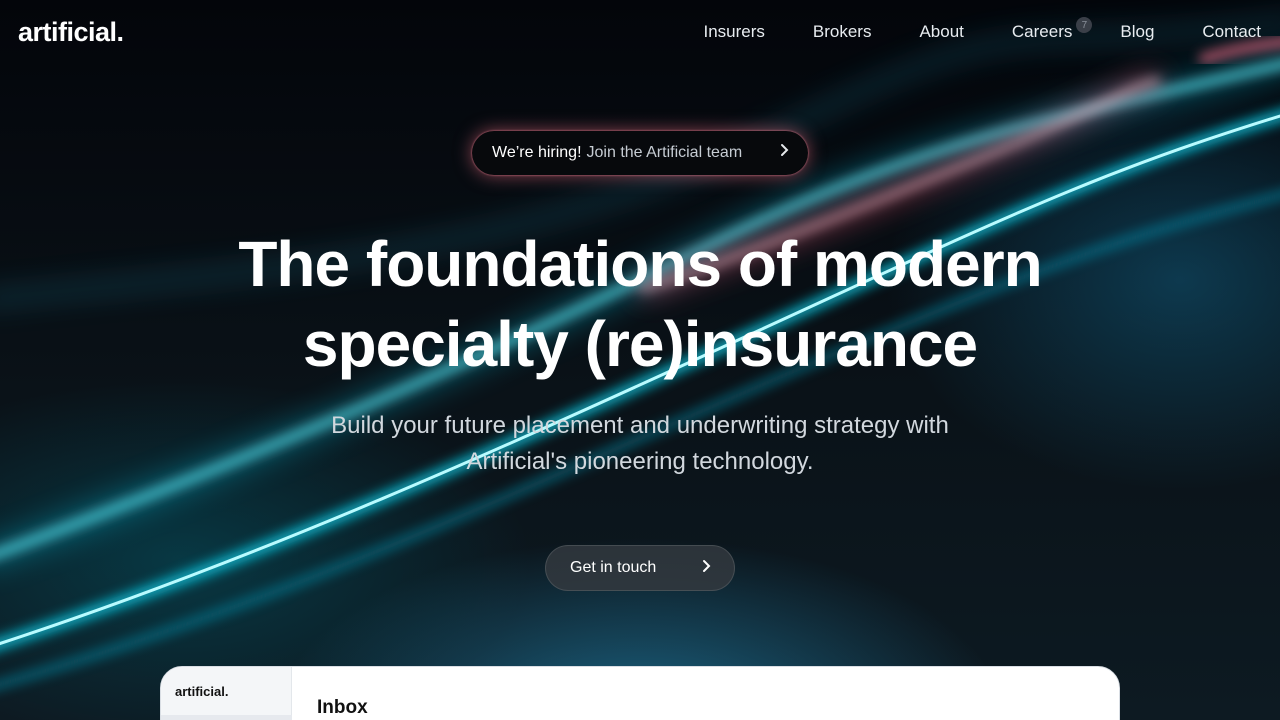  What do you see at coordinates (537, 152) in the screenshot?
I see `hiring-label: We’re hiring!` at bounding box center [537, 152].